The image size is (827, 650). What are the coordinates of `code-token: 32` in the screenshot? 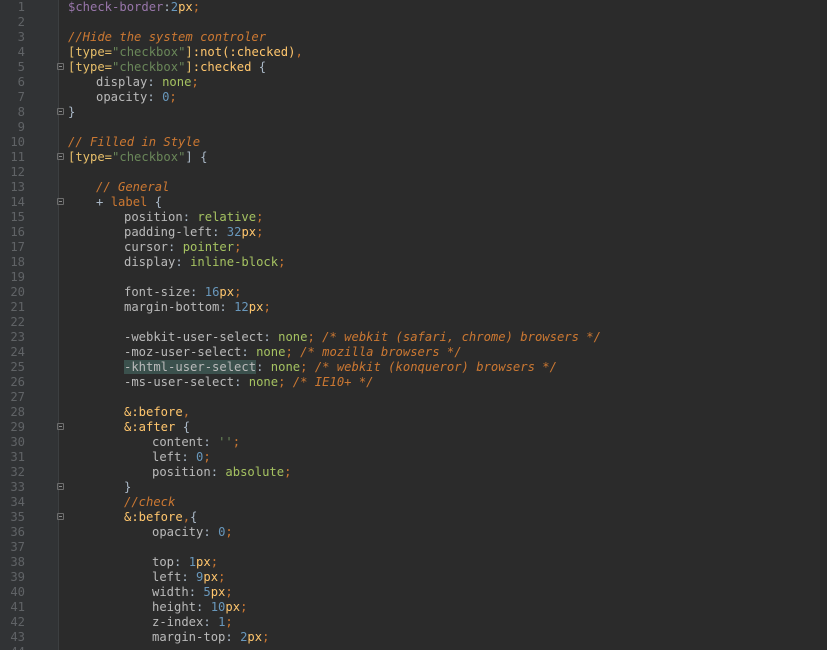 It's located at (234, 232).